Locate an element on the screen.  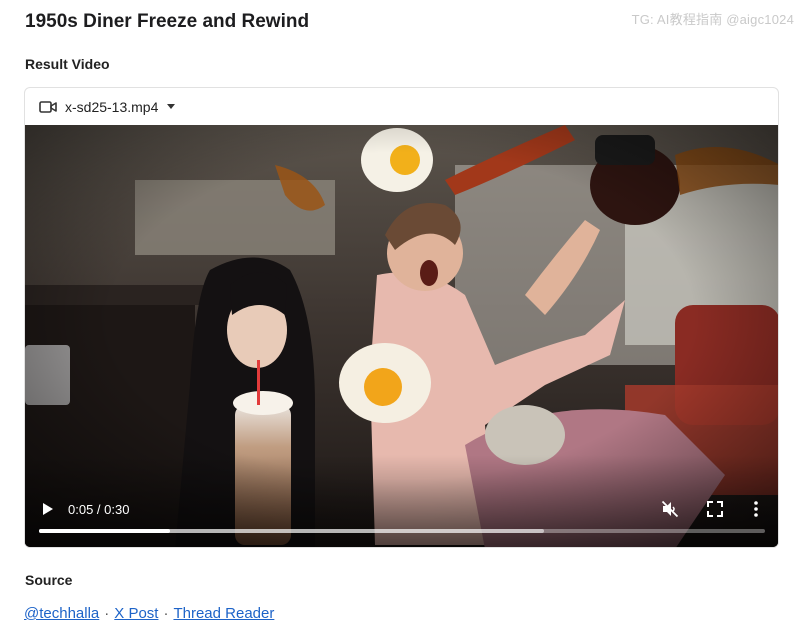
play-icon is located at coordinates (47, 509).